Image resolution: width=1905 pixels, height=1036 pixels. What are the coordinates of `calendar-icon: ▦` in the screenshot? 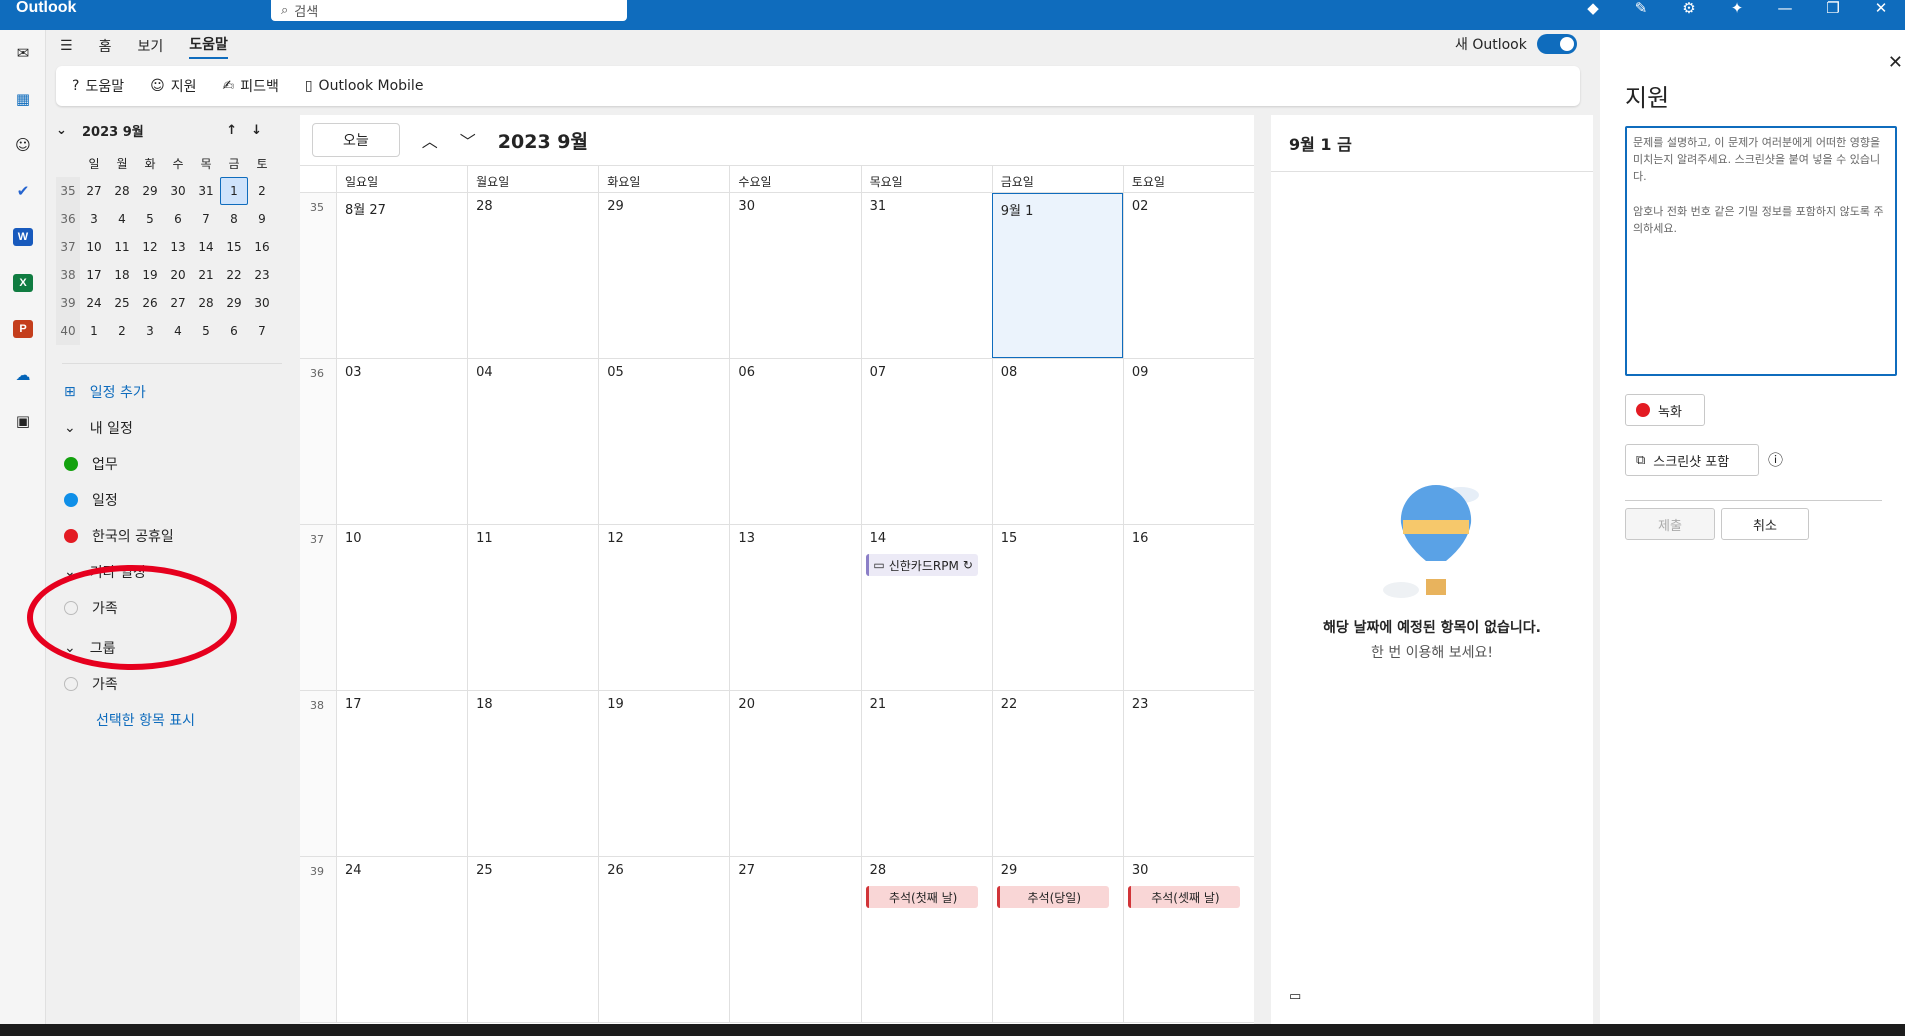 It's located at (23, 99).